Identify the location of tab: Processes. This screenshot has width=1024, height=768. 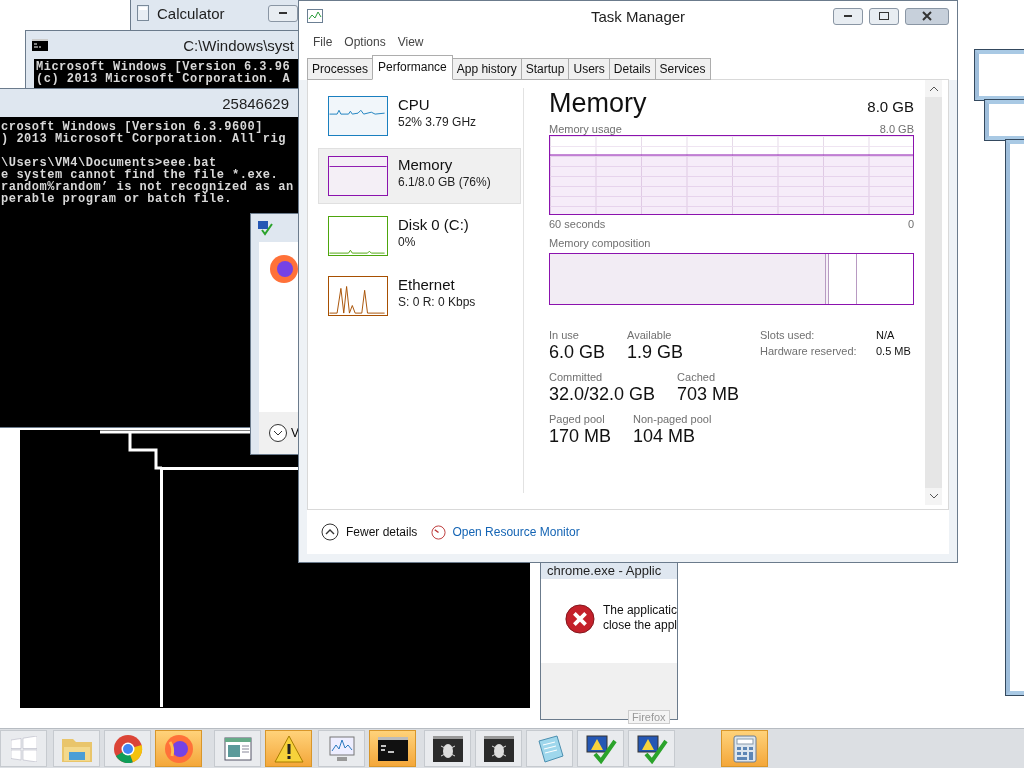
(340, 69).